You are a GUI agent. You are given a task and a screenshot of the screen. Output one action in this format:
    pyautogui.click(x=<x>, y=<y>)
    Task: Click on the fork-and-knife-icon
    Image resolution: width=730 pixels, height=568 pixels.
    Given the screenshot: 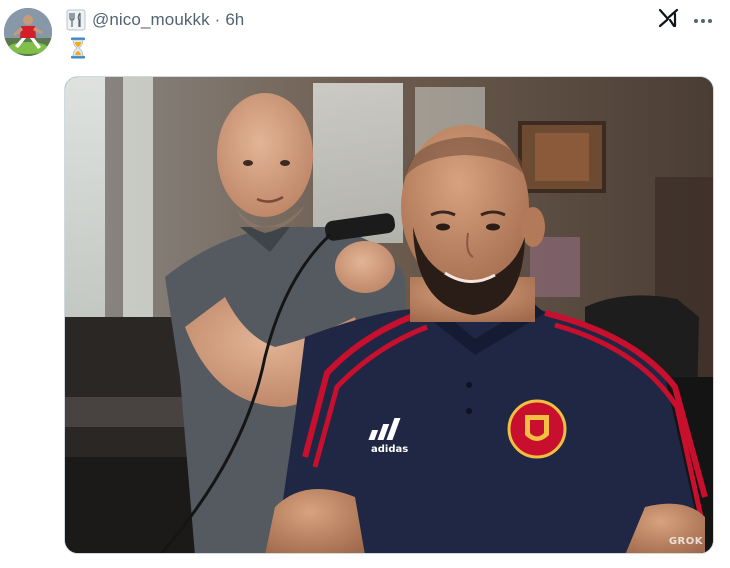 What is the action you would take?
    pyautogui.click(x=76, y=20)
    